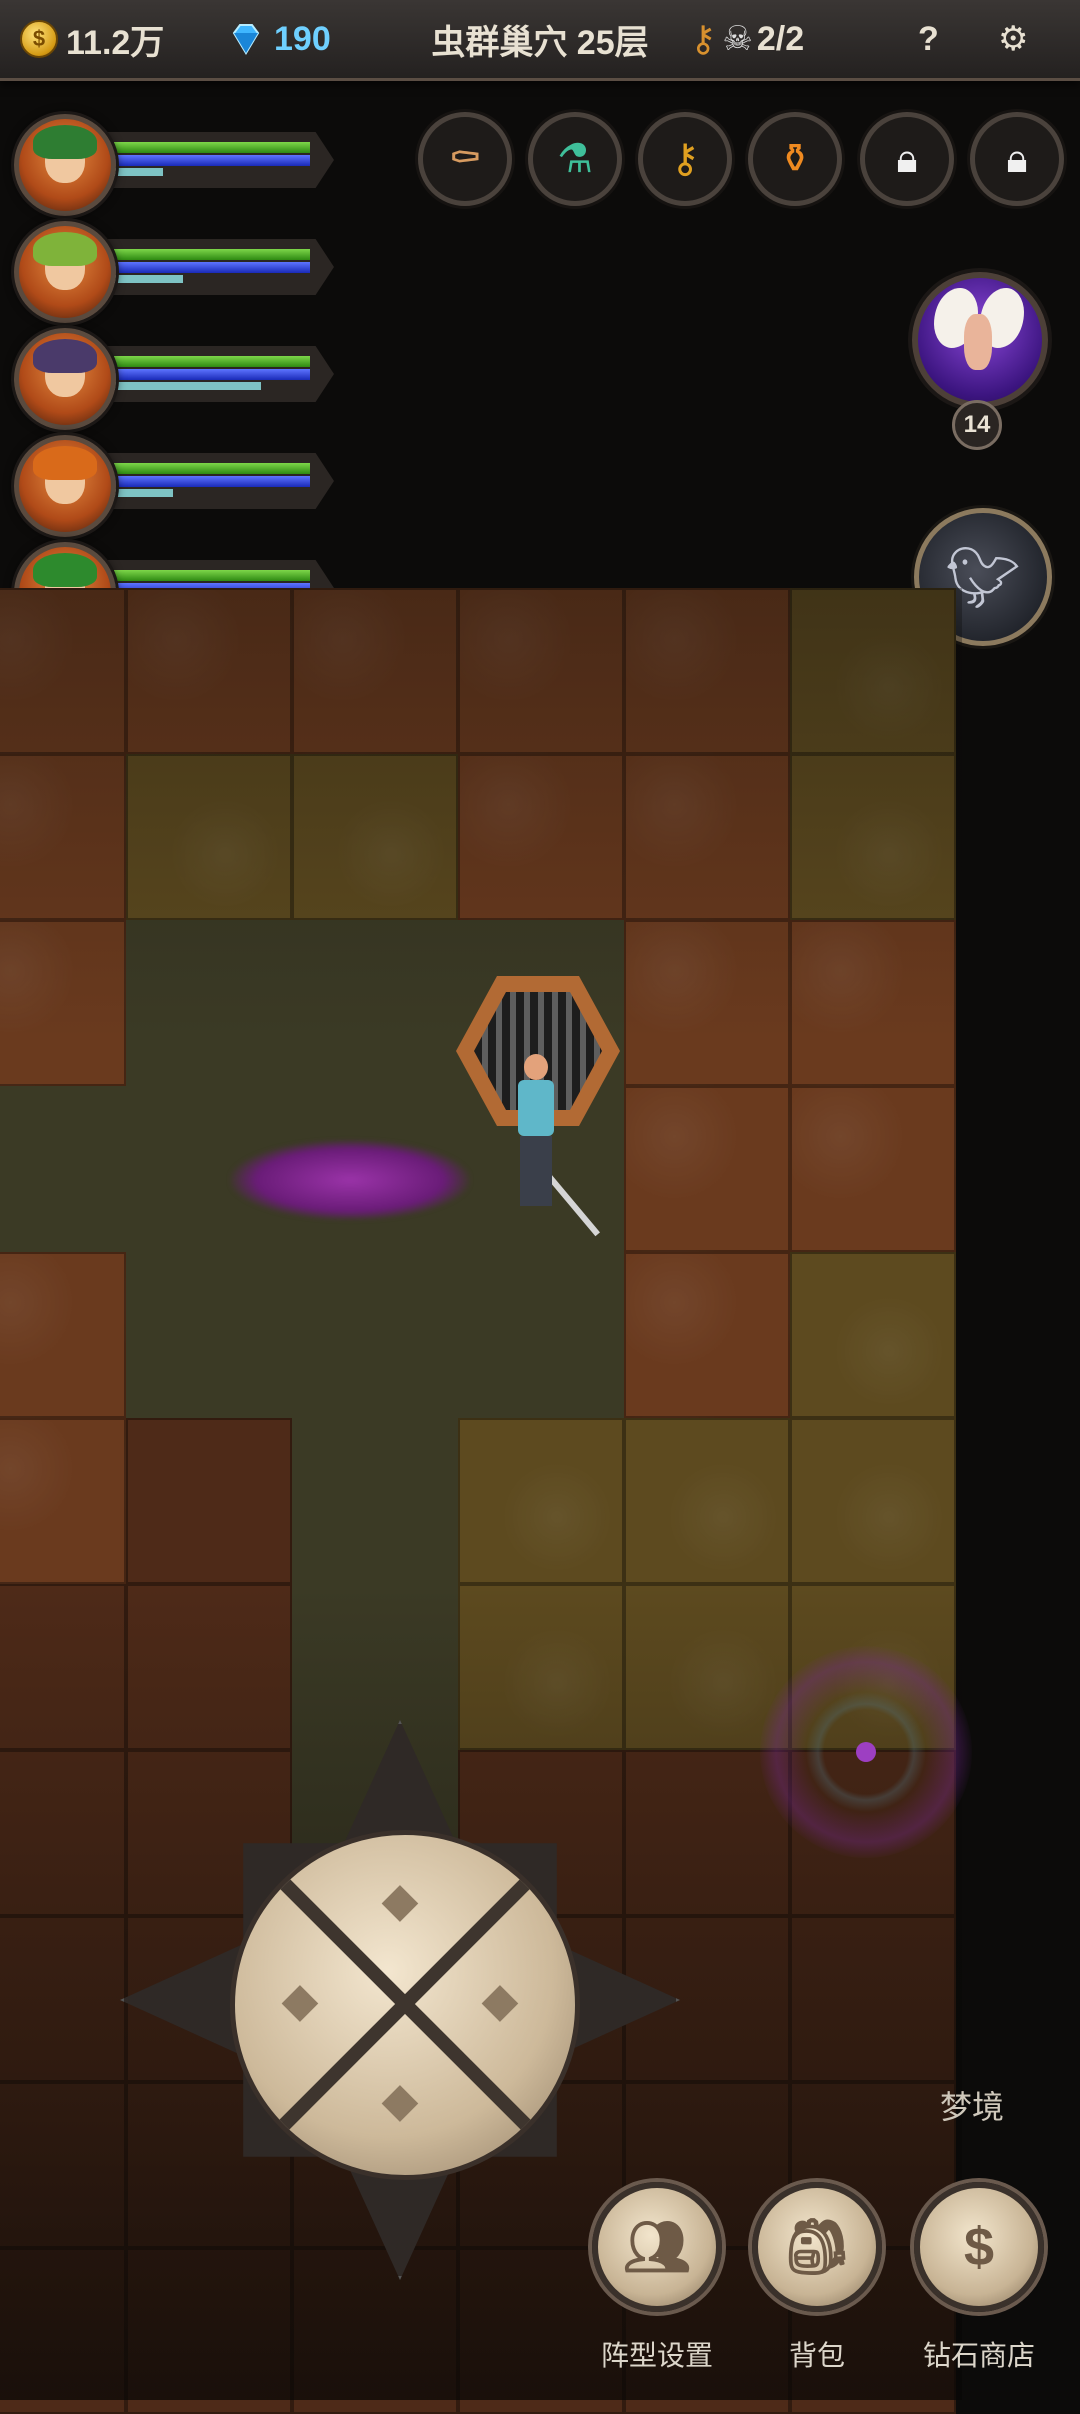 Image resolution: width=1080 pixels, height=2414 pixels. Describe the element at coordinates (400, 2100) in the screenshot. I see `dpad-down-button: ◆` at that location.